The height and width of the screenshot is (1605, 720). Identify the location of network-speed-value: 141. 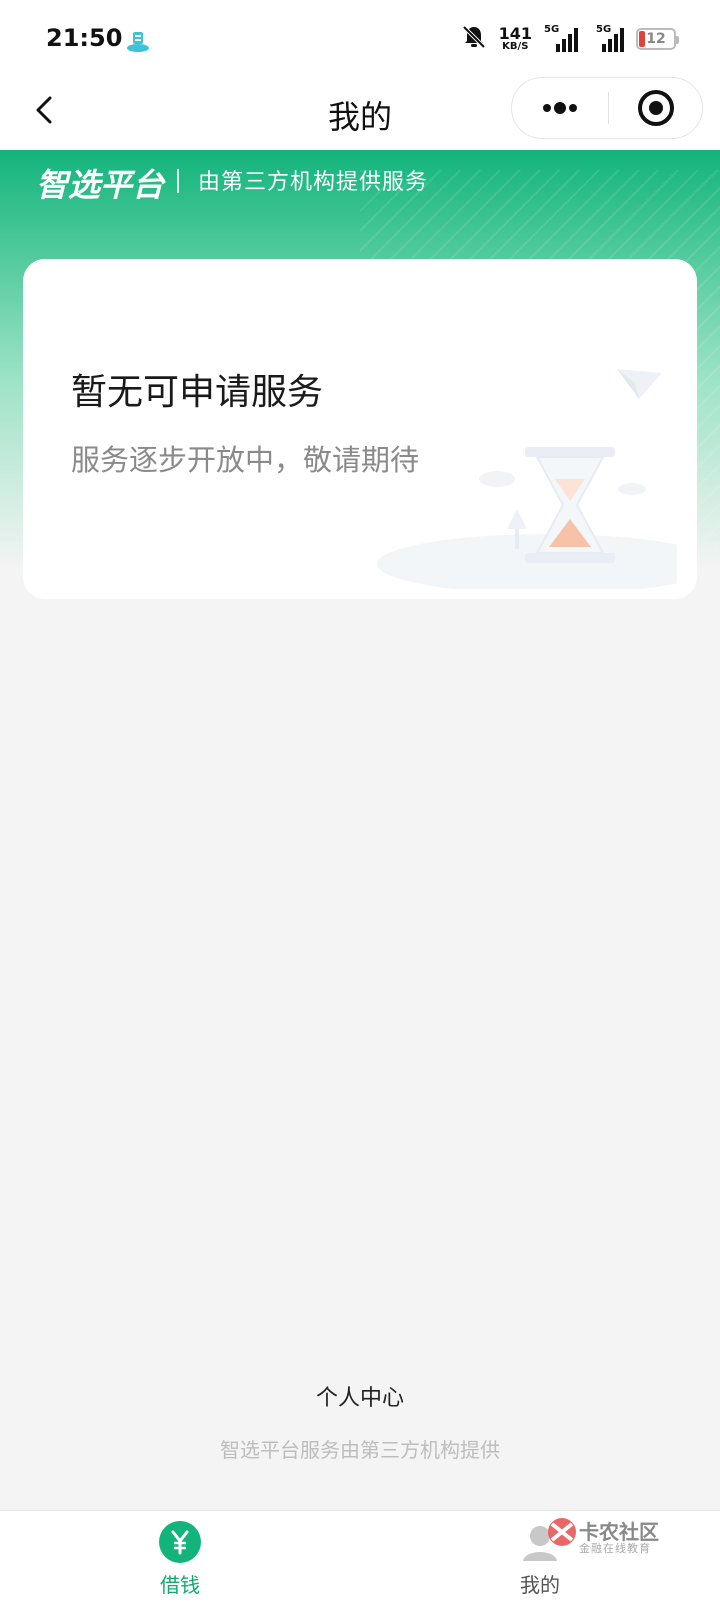
(515, 33).